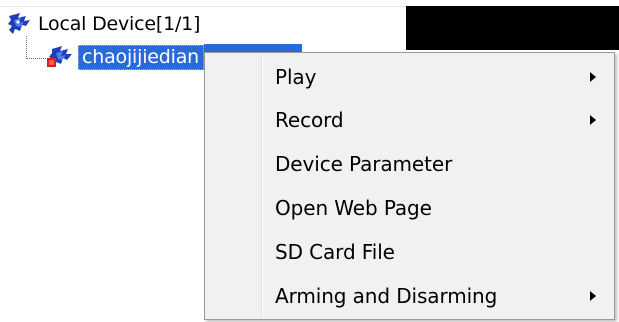 The width and height of the screenshot is (619, 322). Describe the element at coordinates (408, 77) in the screenshot. I see `menu-item-play: Play` at that location.